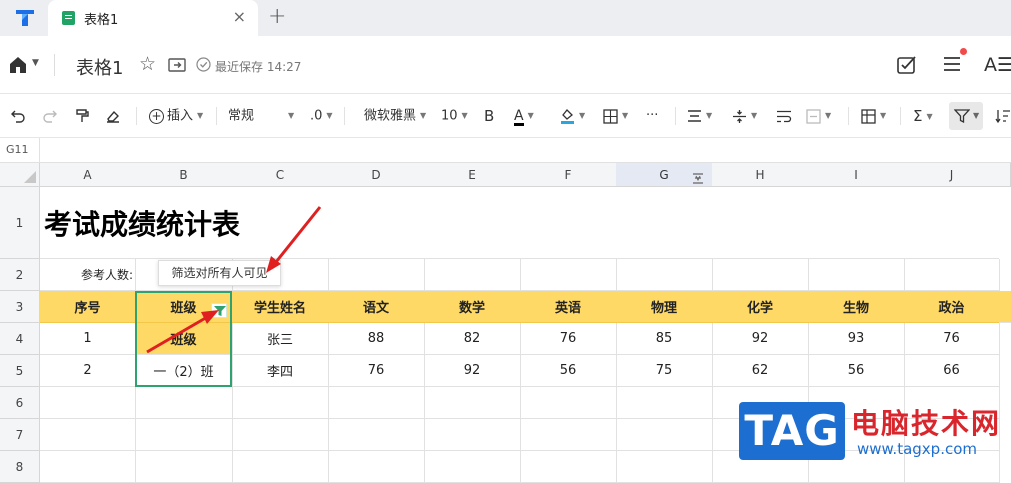 This screenshot has height=483, width=1011. Describe the element at coordinates (395, 116) in the screenshot. I see `font-family-select: 微软雅黑 ▼` at that location.